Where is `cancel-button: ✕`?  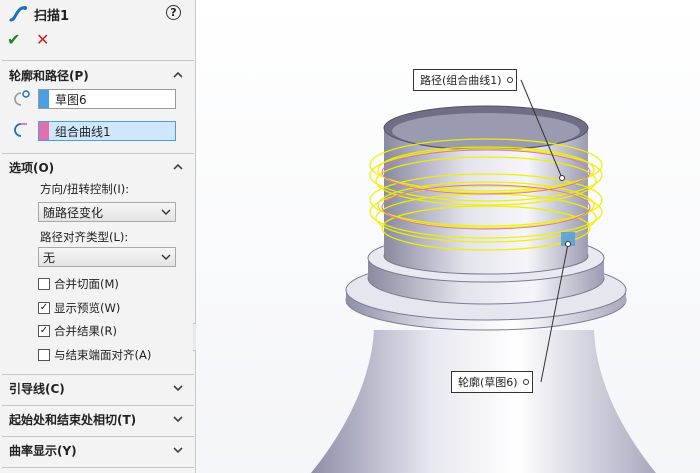
cancel-button: ✕ is located at coordinates (42, 39).